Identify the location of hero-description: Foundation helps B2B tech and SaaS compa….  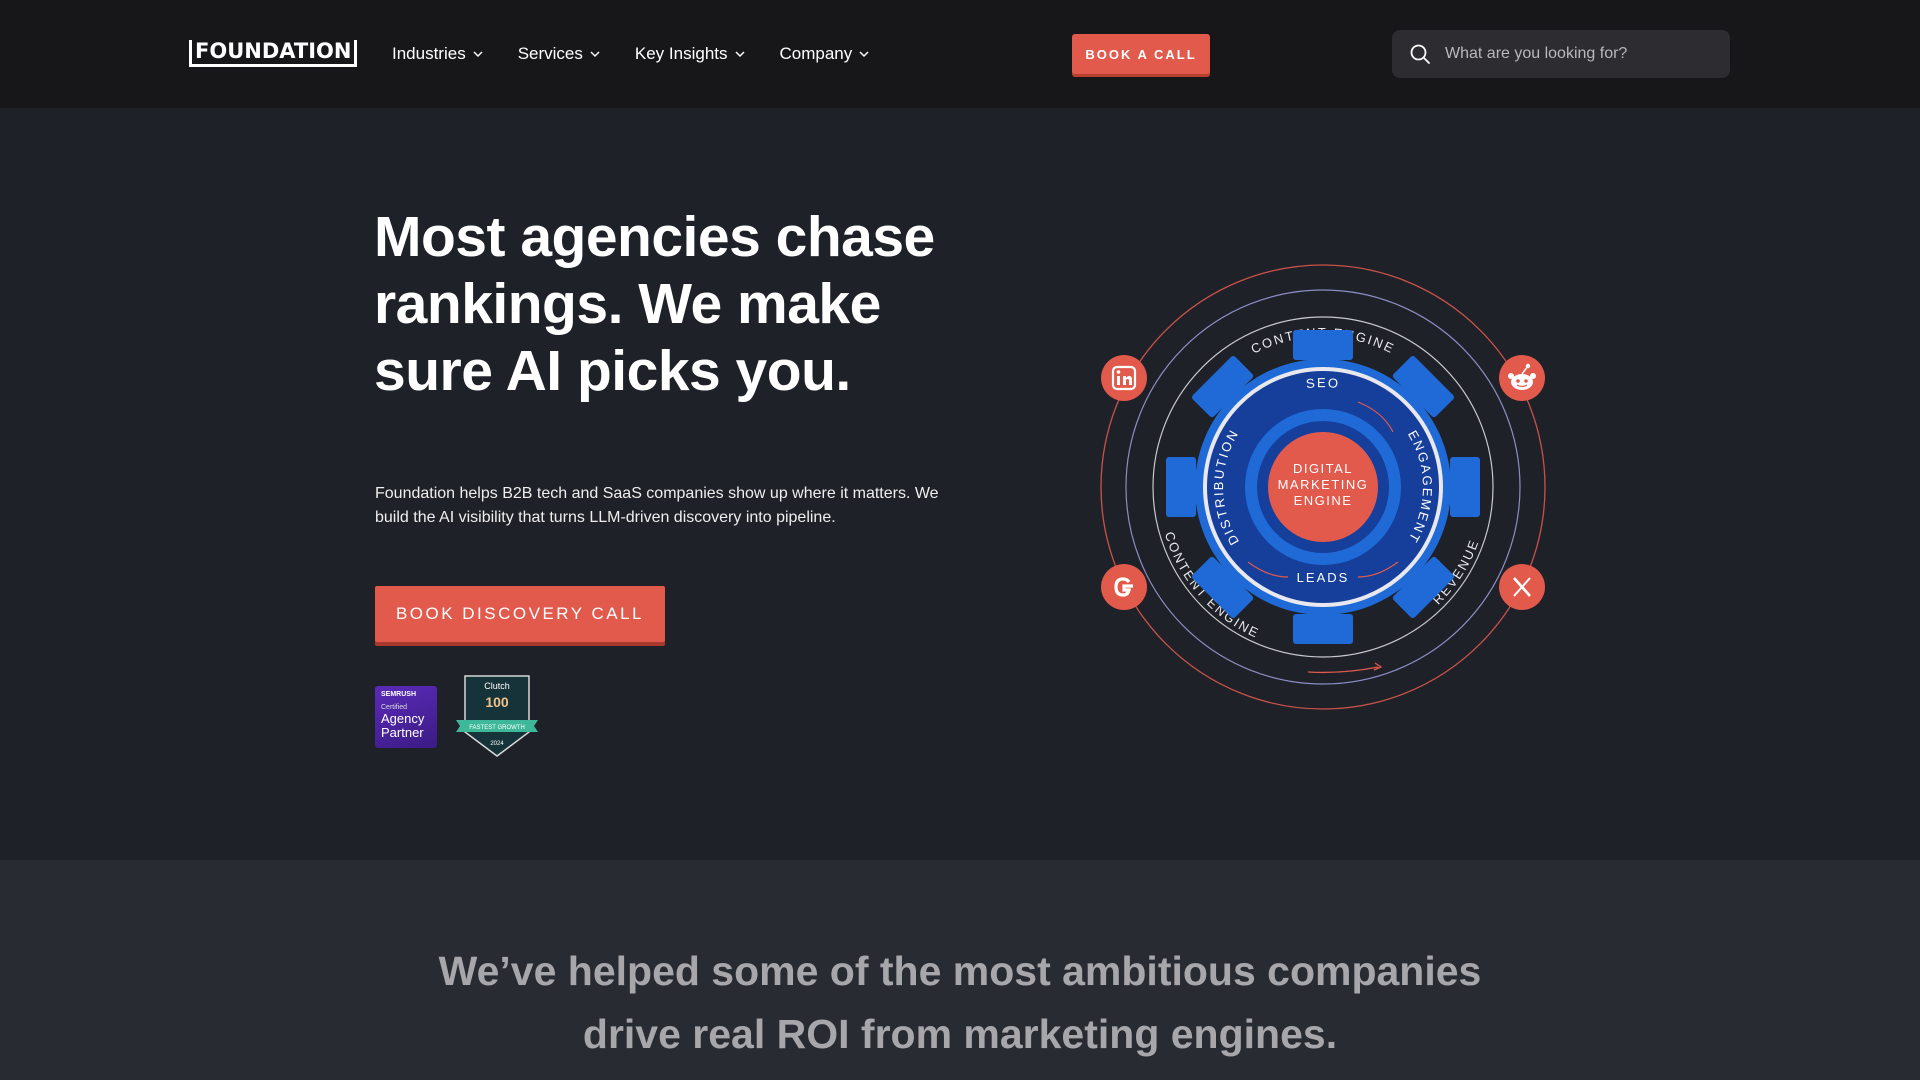
(657, 505).